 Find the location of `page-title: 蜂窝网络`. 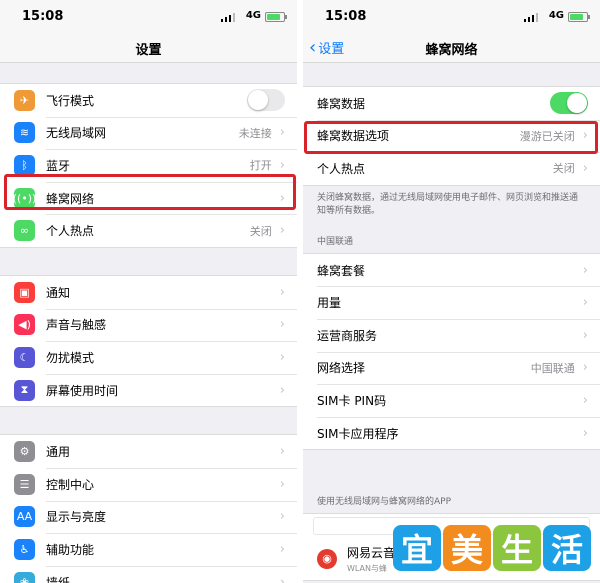

page-title: 蜂窝网络 is located at coordinates (451, 50).